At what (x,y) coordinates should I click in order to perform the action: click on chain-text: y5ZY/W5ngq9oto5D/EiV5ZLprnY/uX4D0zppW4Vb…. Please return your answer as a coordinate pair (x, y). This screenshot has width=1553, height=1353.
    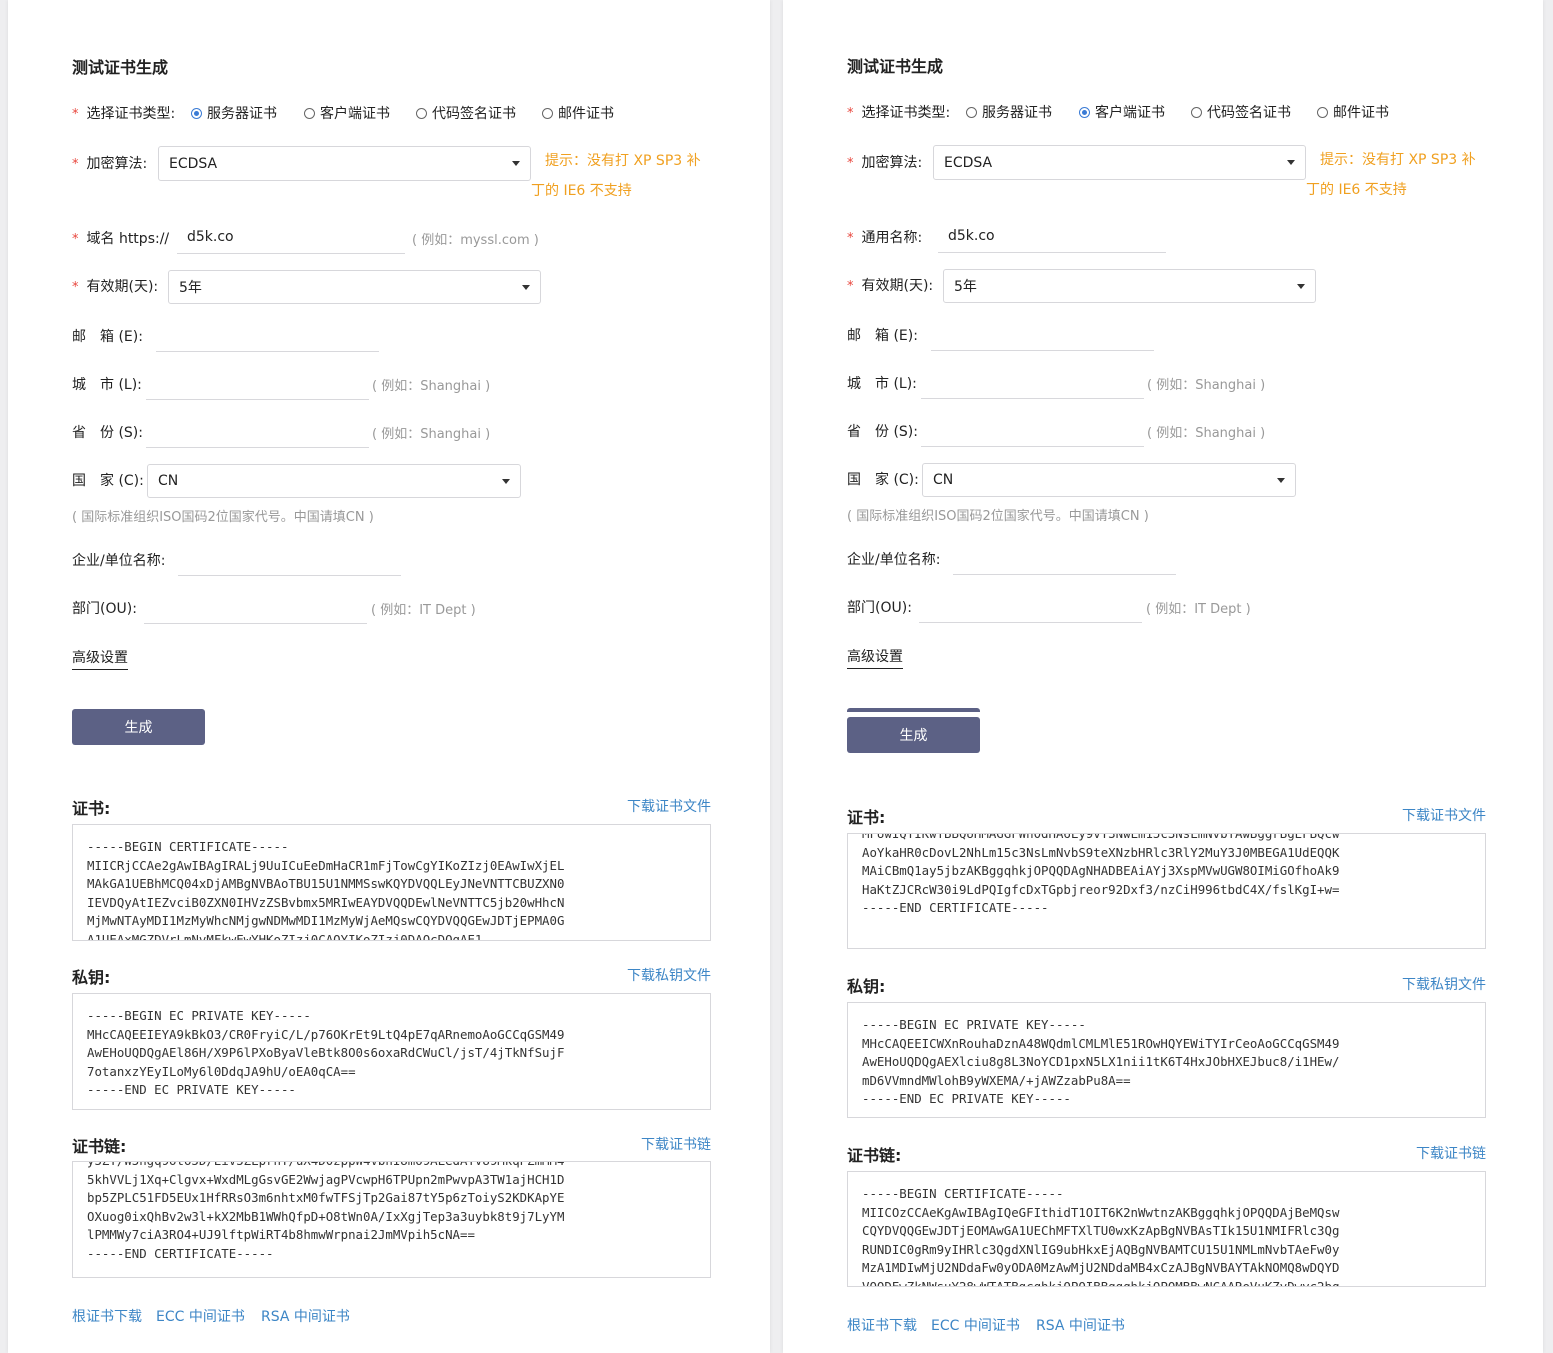
    Looking at the image, I should click on (326, 1211).